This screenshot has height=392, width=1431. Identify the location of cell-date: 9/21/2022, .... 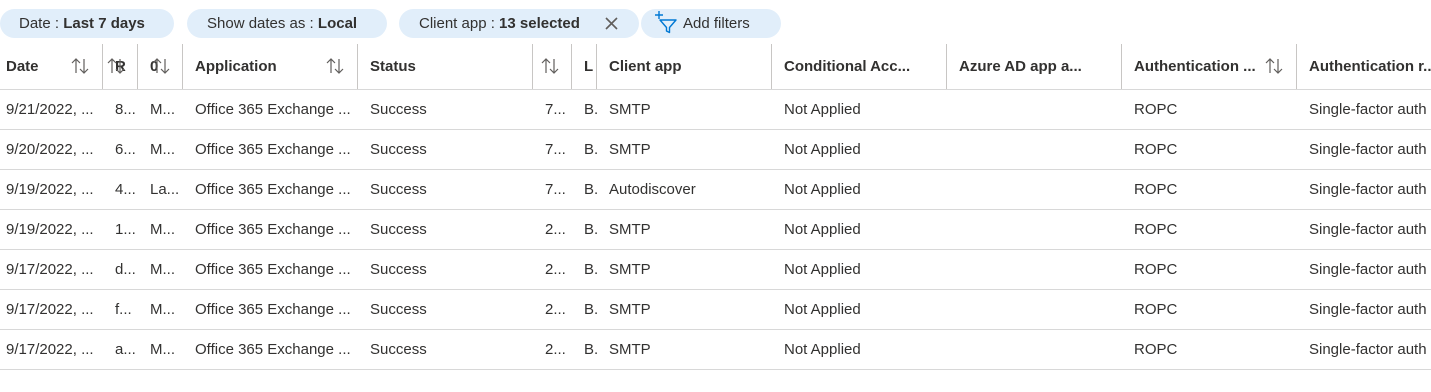
(50, 109).